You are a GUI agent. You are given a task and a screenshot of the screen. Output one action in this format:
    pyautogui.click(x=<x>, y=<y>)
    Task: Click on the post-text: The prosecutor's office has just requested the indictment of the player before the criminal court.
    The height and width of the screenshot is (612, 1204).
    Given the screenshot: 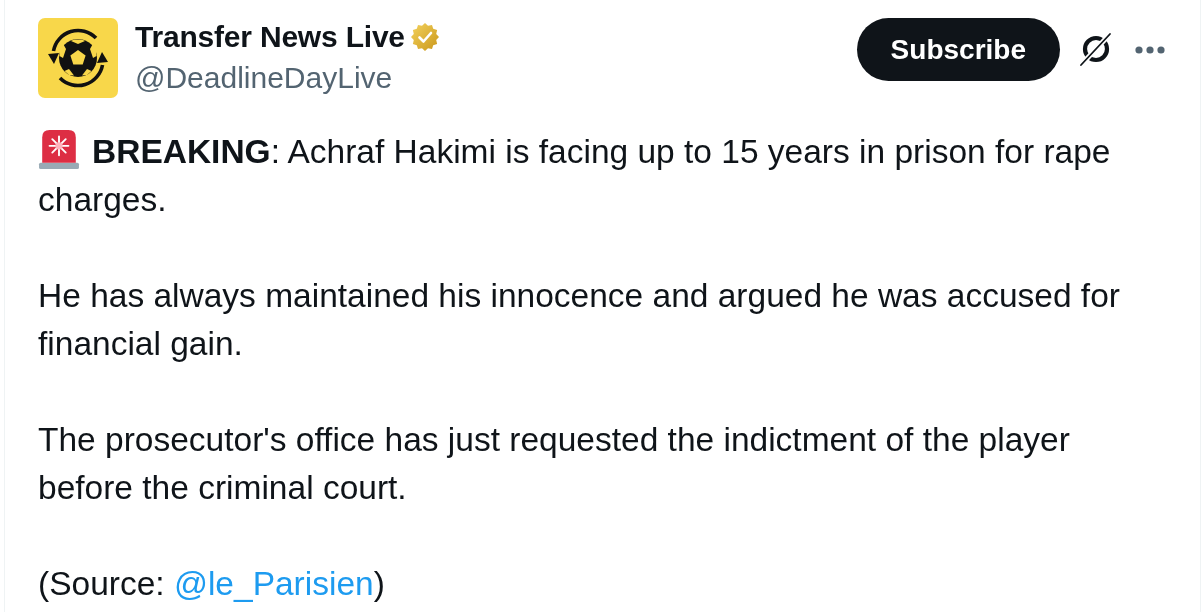 What is the action you would take?
    pyautogui.click(x=554, y=464)
    